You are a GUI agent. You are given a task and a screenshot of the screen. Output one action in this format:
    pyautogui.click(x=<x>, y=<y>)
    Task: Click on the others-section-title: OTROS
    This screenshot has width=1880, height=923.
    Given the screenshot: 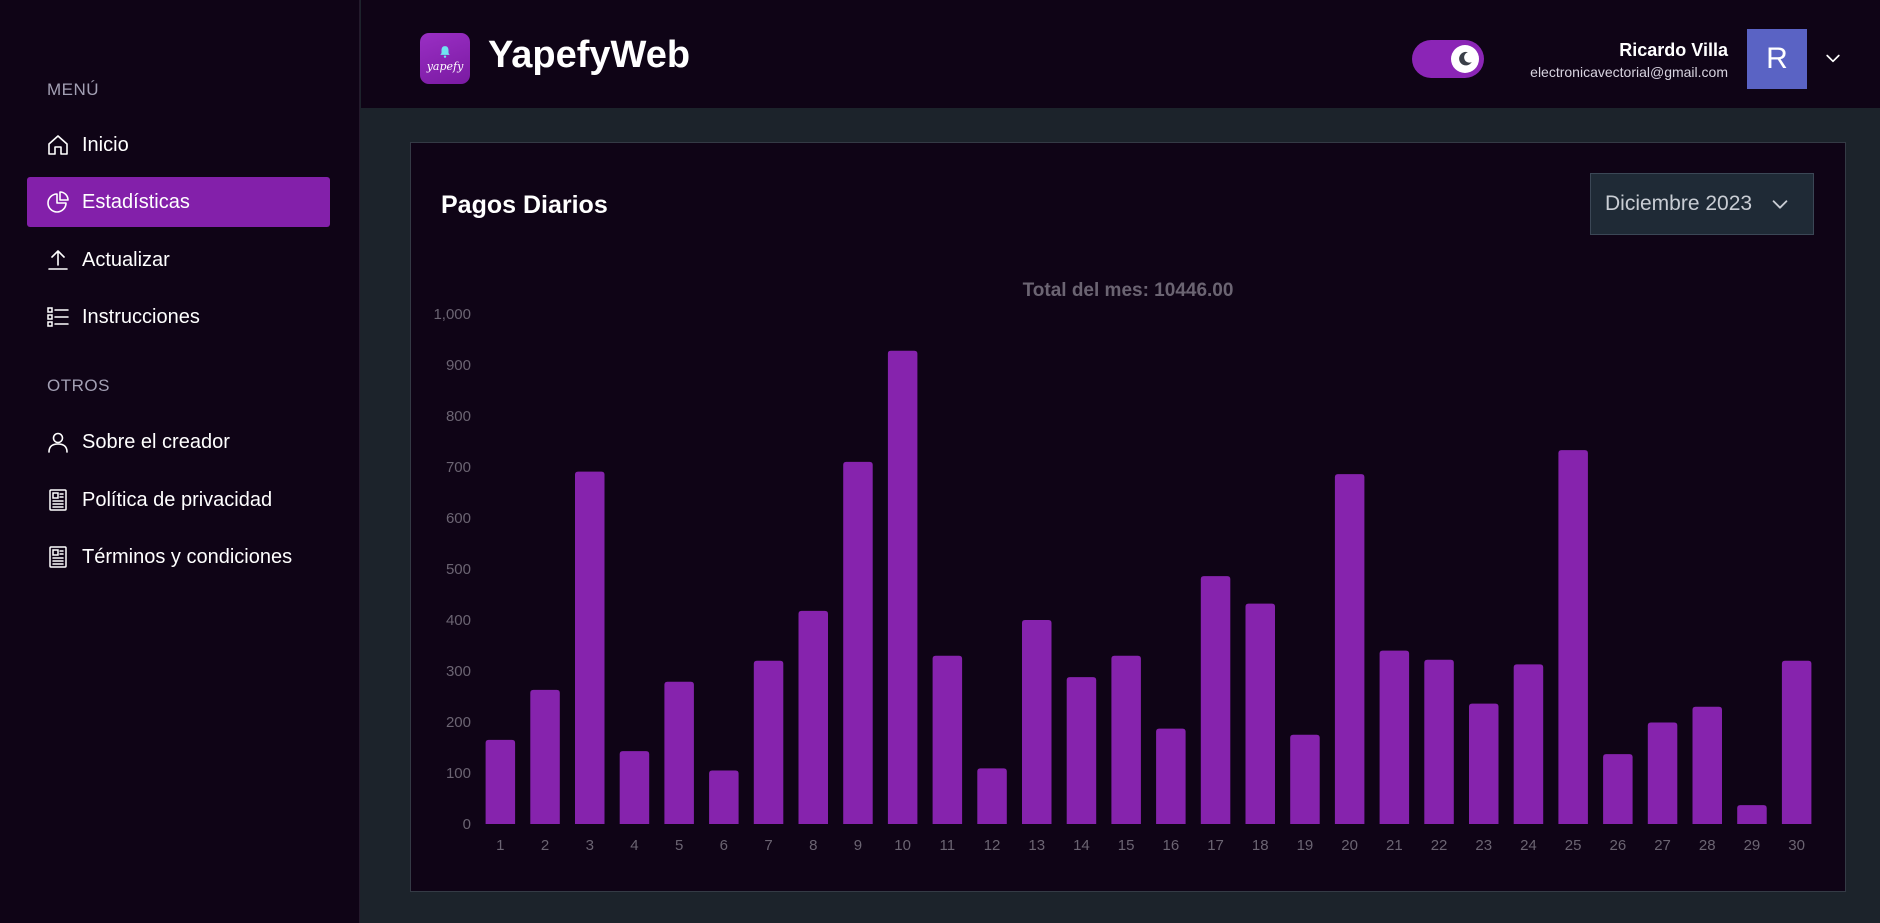 What is the action you would take?
    pyautogui.click(x=78, y=385)
    